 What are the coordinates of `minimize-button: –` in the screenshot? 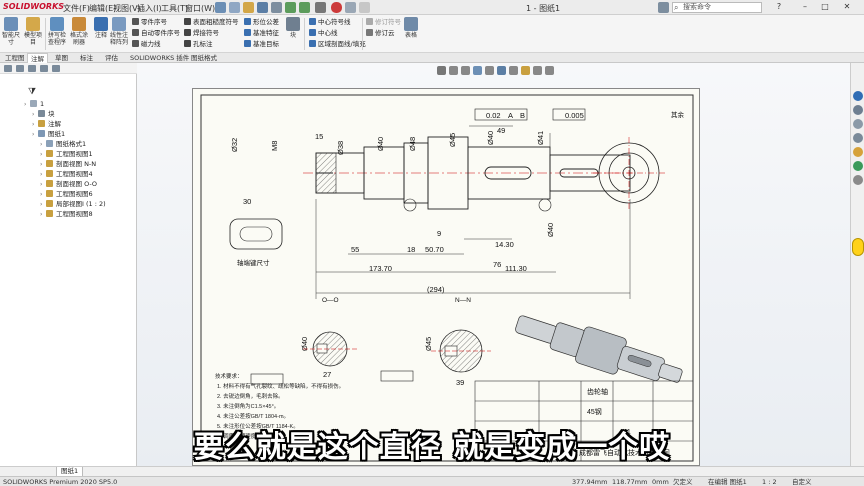 It's located at (805, 7).